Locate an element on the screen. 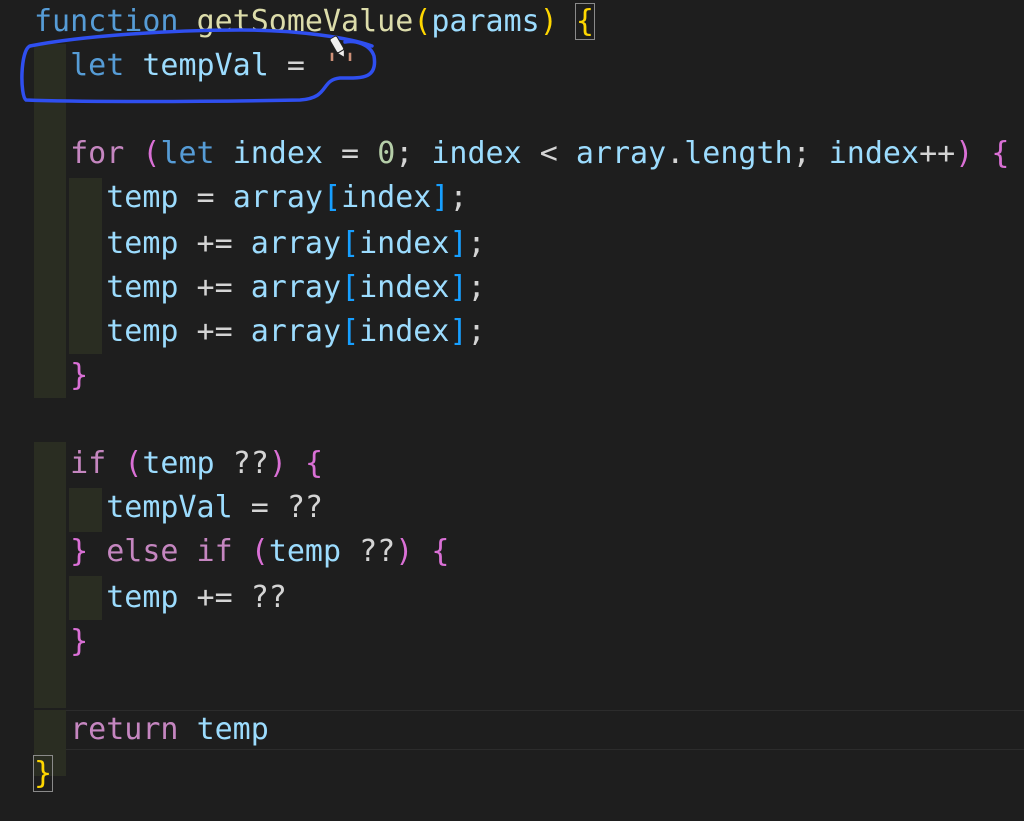 The height and width of the screenshot is (821, 1024). code-line: if (temp ??) { is located at coordinates (178, 464).